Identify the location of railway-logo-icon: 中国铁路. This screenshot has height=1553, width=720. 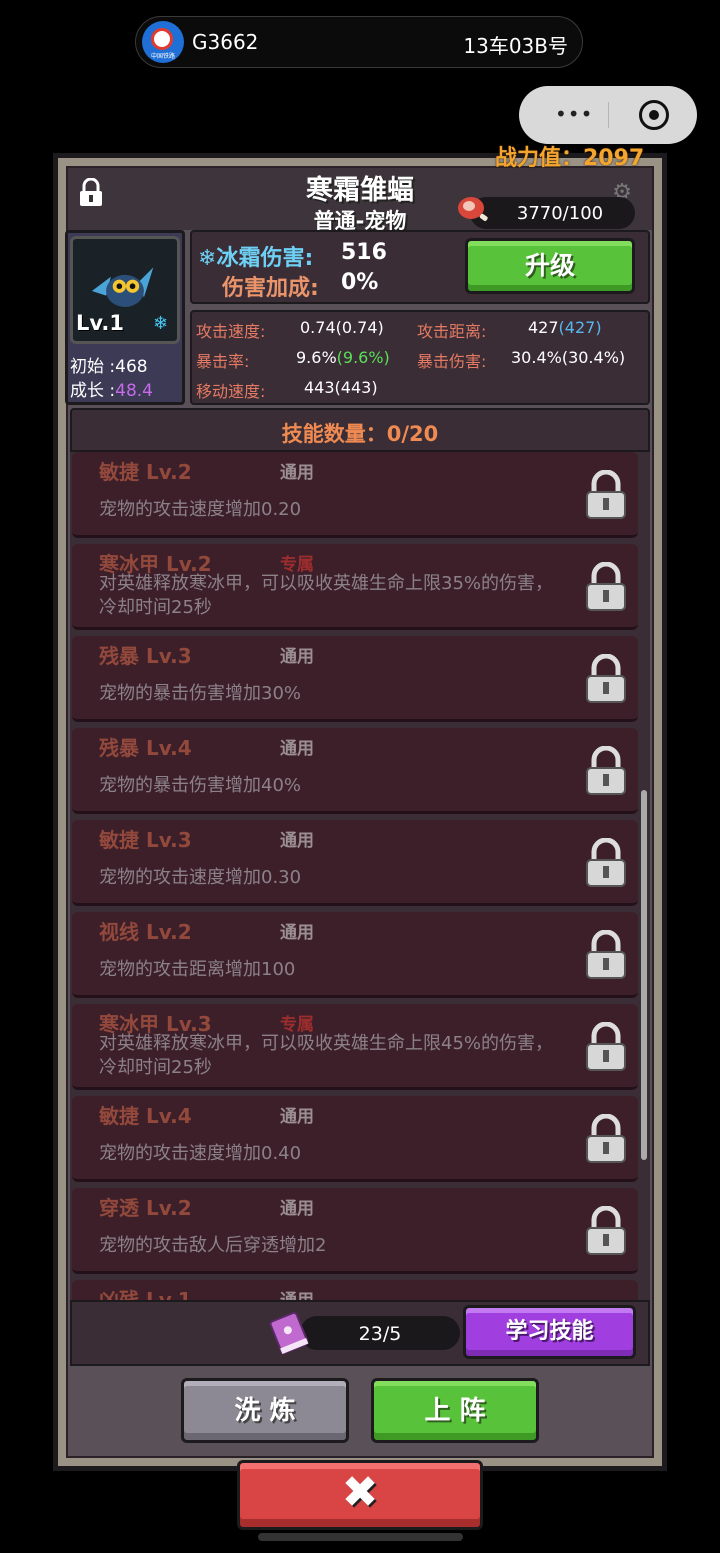
(163, 42).